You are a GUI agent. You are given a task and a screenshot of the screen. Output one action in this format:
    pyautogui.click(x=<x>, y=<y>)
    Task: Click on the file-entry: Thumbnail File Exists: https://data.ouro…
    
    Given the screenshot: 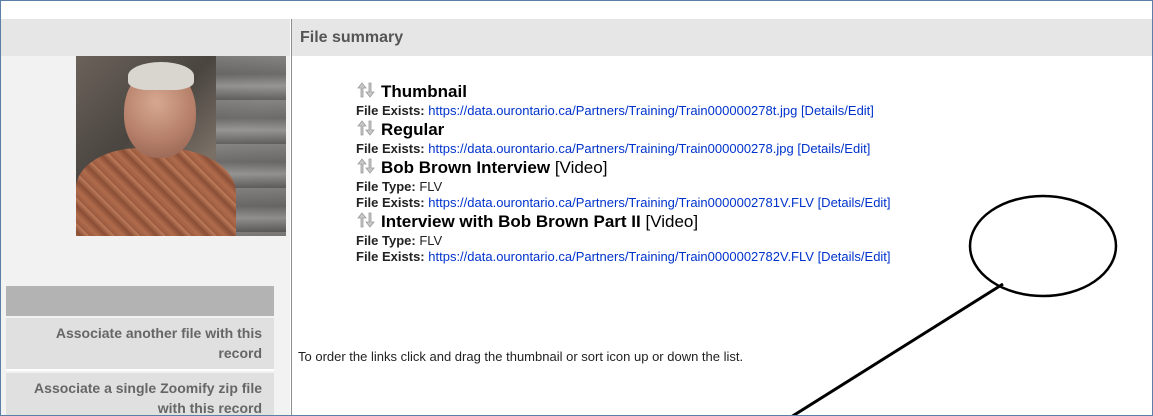 What is the action you would take?
    pyautogui.click(x=746, y=100)
    